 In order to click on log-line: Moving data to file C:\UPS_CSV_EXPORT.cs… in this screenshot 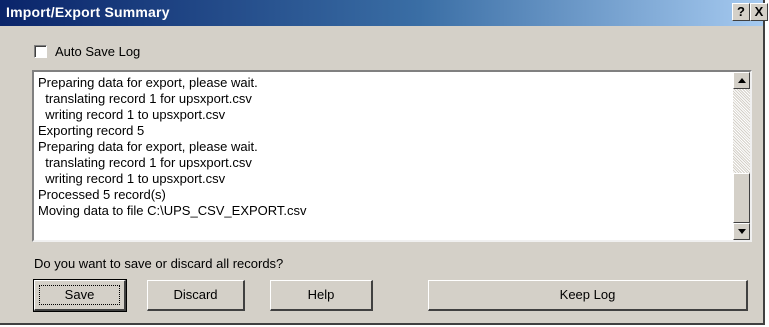, I will do `click(172, 210)`.